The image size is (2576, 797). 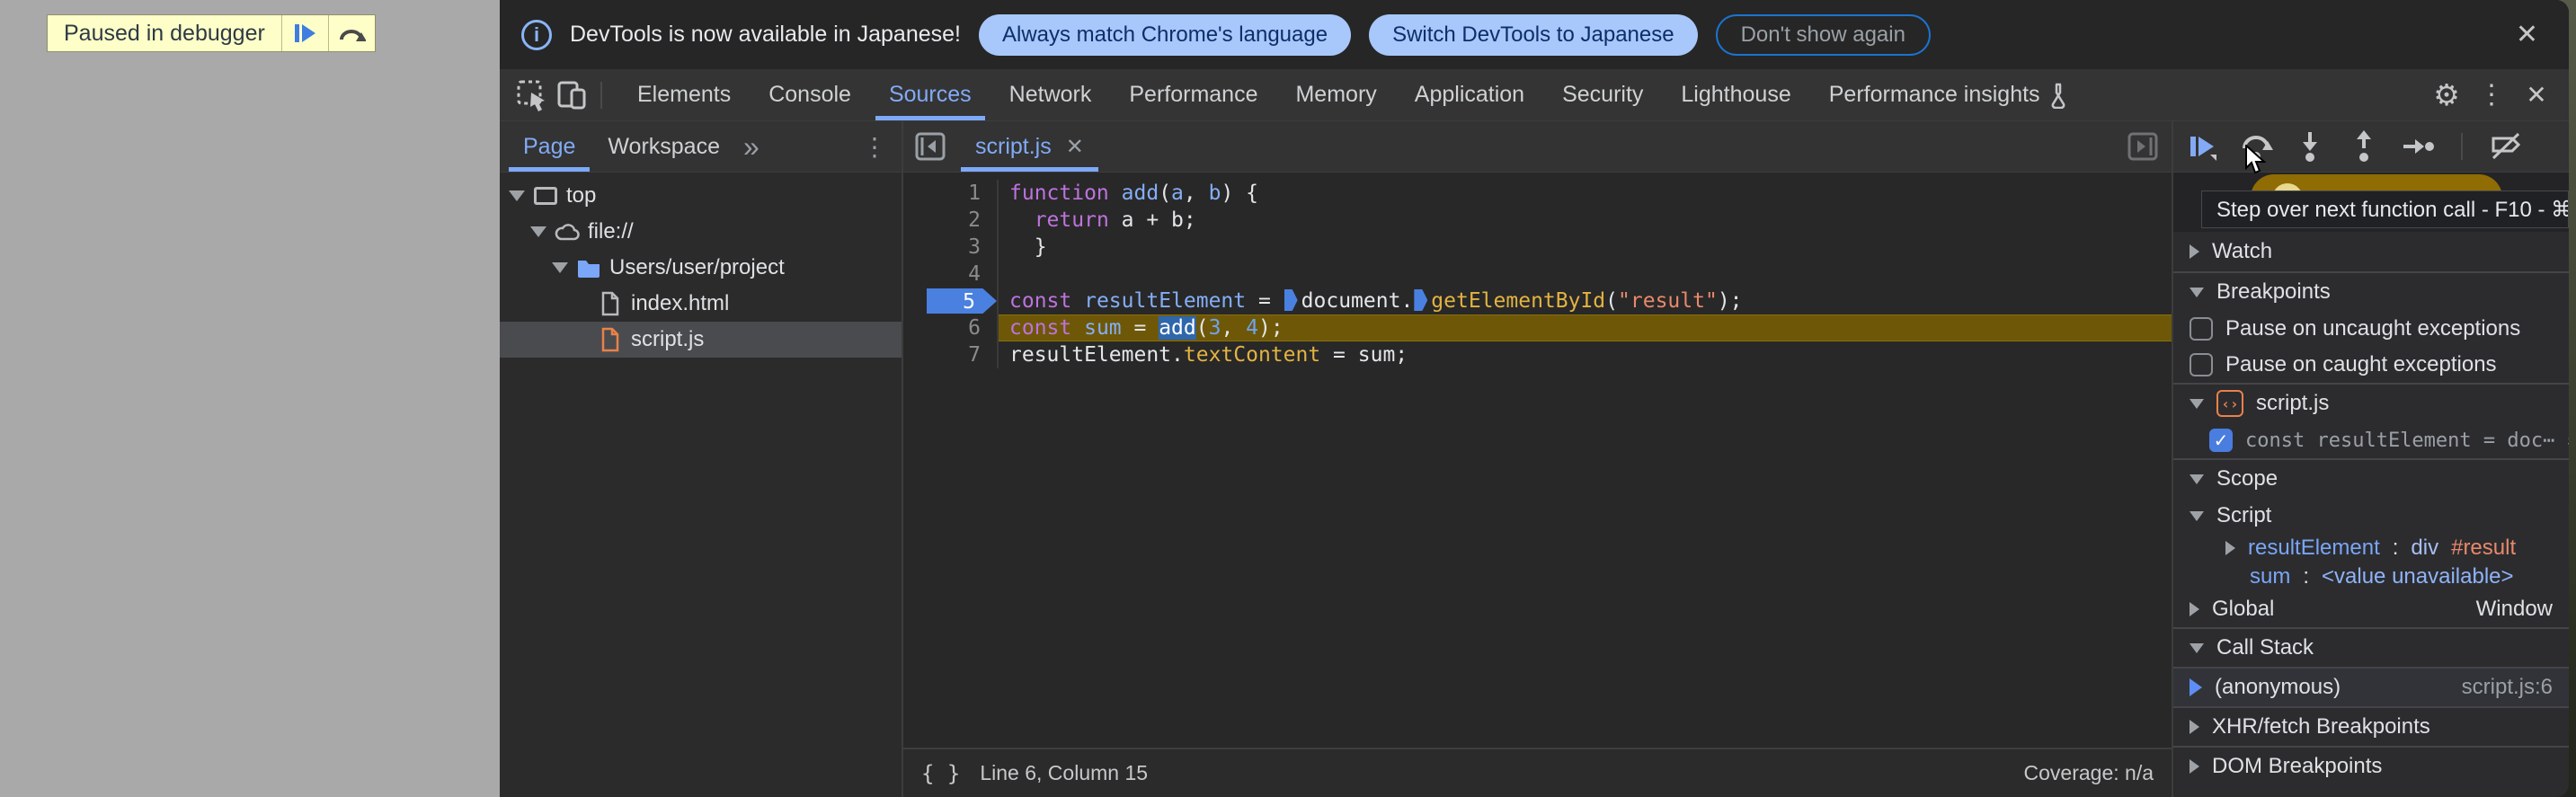 What do you see at coordinates (951, 327) in the screenshot?
I see `line-number-gutter: 6` at bounding box center [951, 327].